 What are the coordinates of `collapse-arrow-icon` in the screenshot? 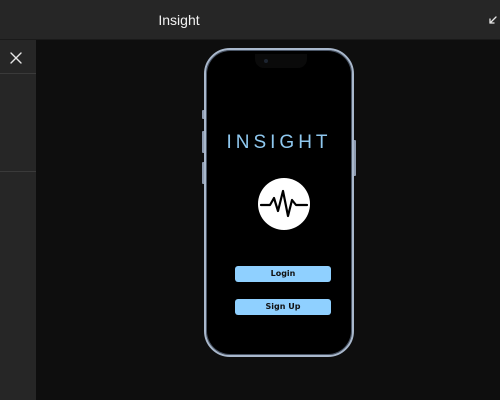 It's located at (492, 20).